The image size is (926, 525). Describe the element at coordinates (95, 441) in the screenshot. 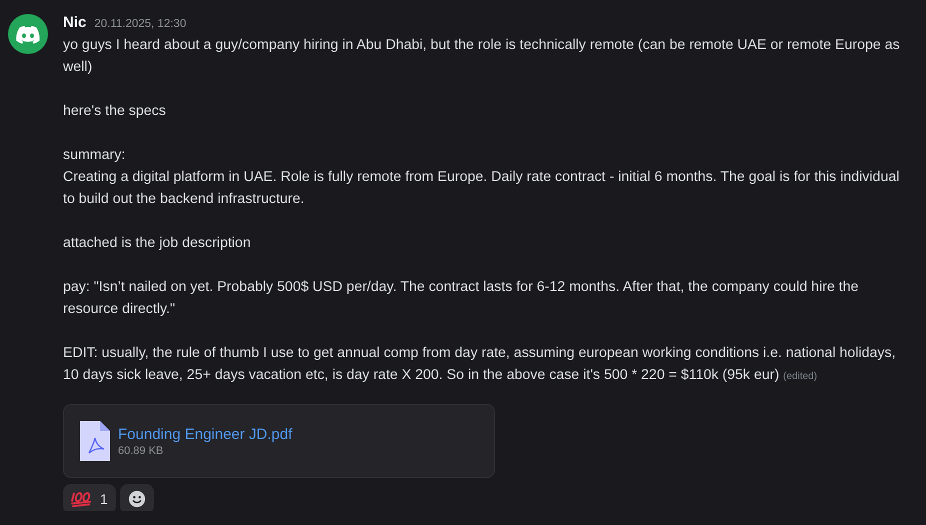

I see `pdf-file-icon` at that location.